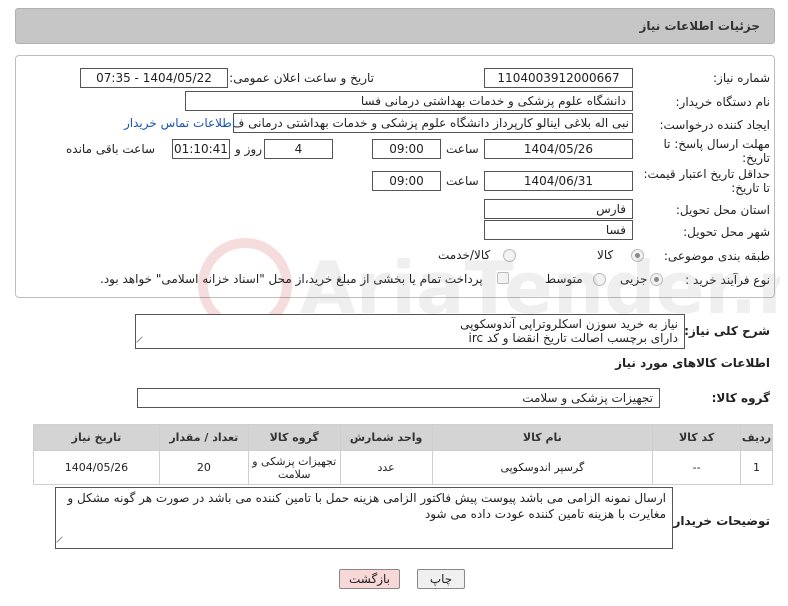 The height and width of the screenshot is (606, 788). I want to click on process-medium-radio, so click(599, 279).